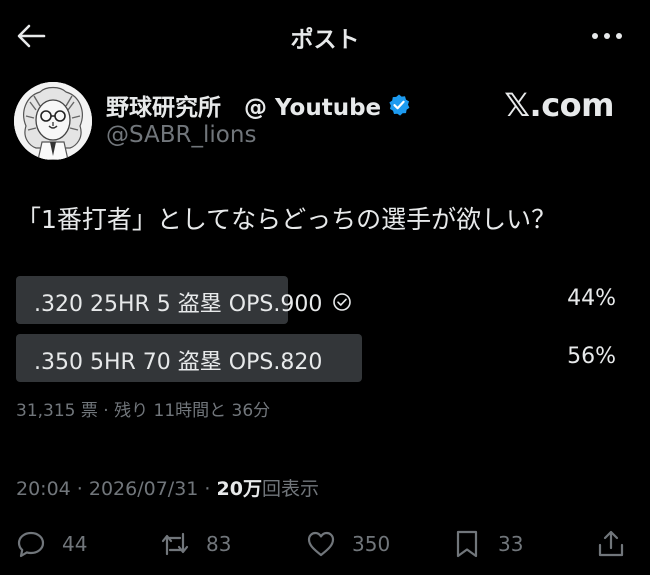 The image size is (650, 575). I want to click on retweet-count: 83, so click(219, 544).